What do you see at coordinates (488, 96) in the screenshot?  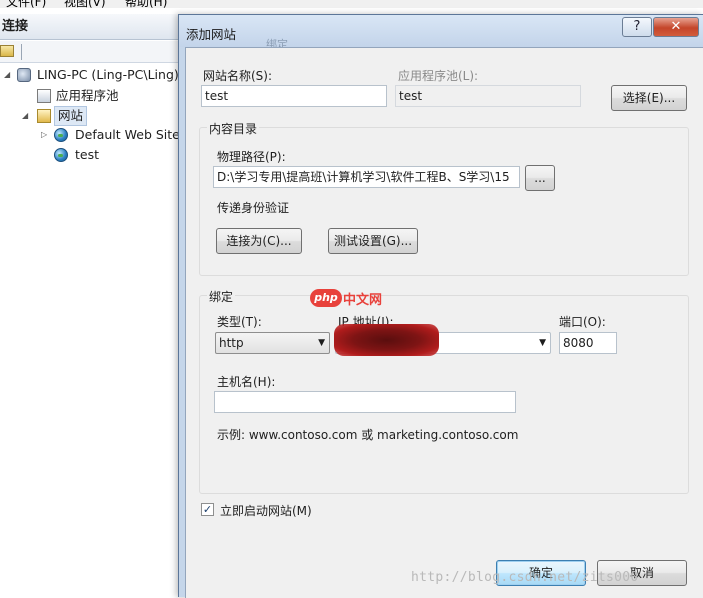 I see `app-pool-field: test` at bounding box center [488, 96].